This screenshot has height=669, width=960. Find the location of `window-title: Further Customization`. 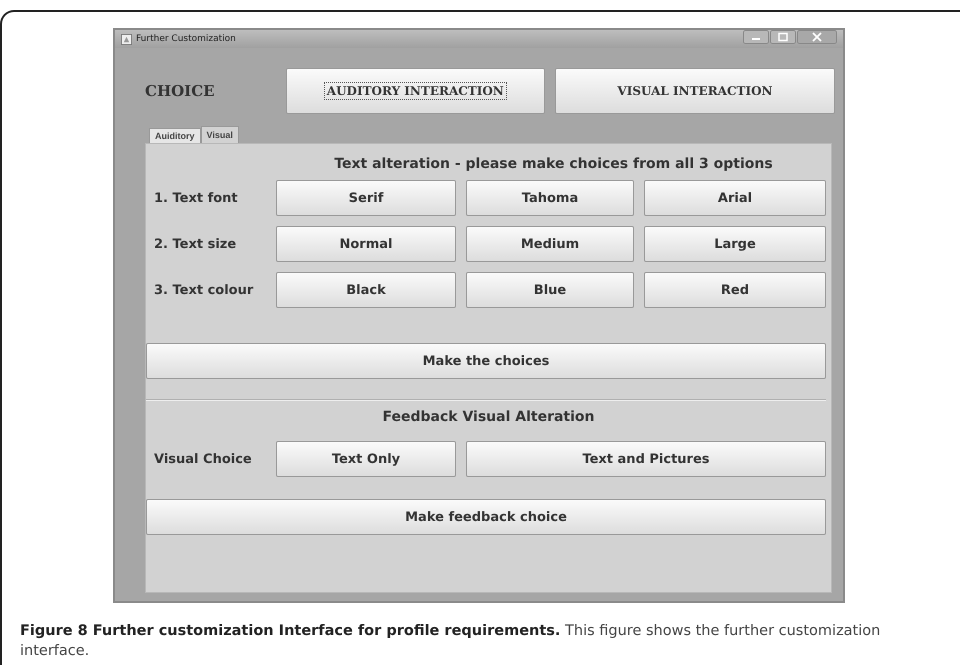

window-title: Further Customization is located at coordinates (186, 39).